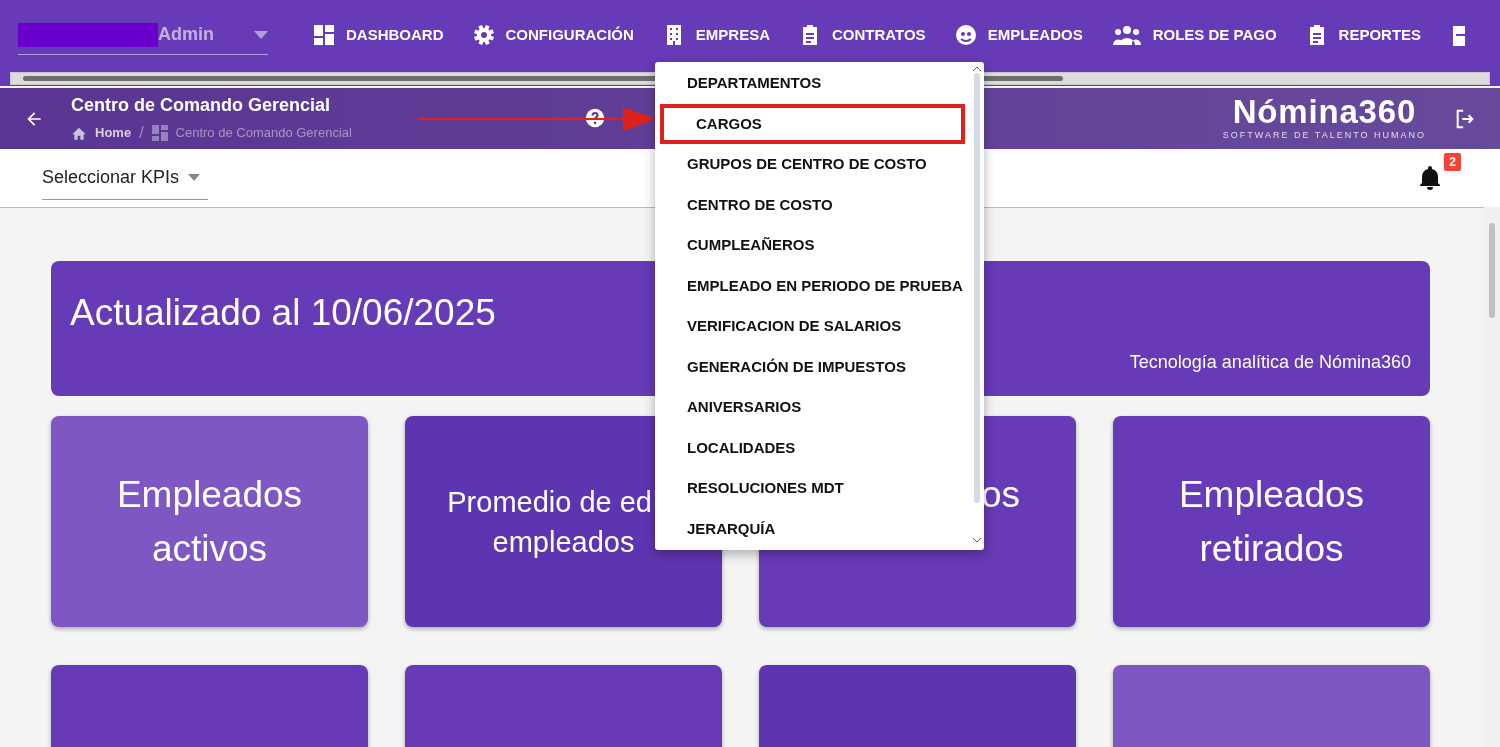 This screenshot has height=747, width=1500. What do you see at coordinates (1271, 548) in the screenshot?
I see `tile-title-line: retirados` at bounding box center [1271, 548].